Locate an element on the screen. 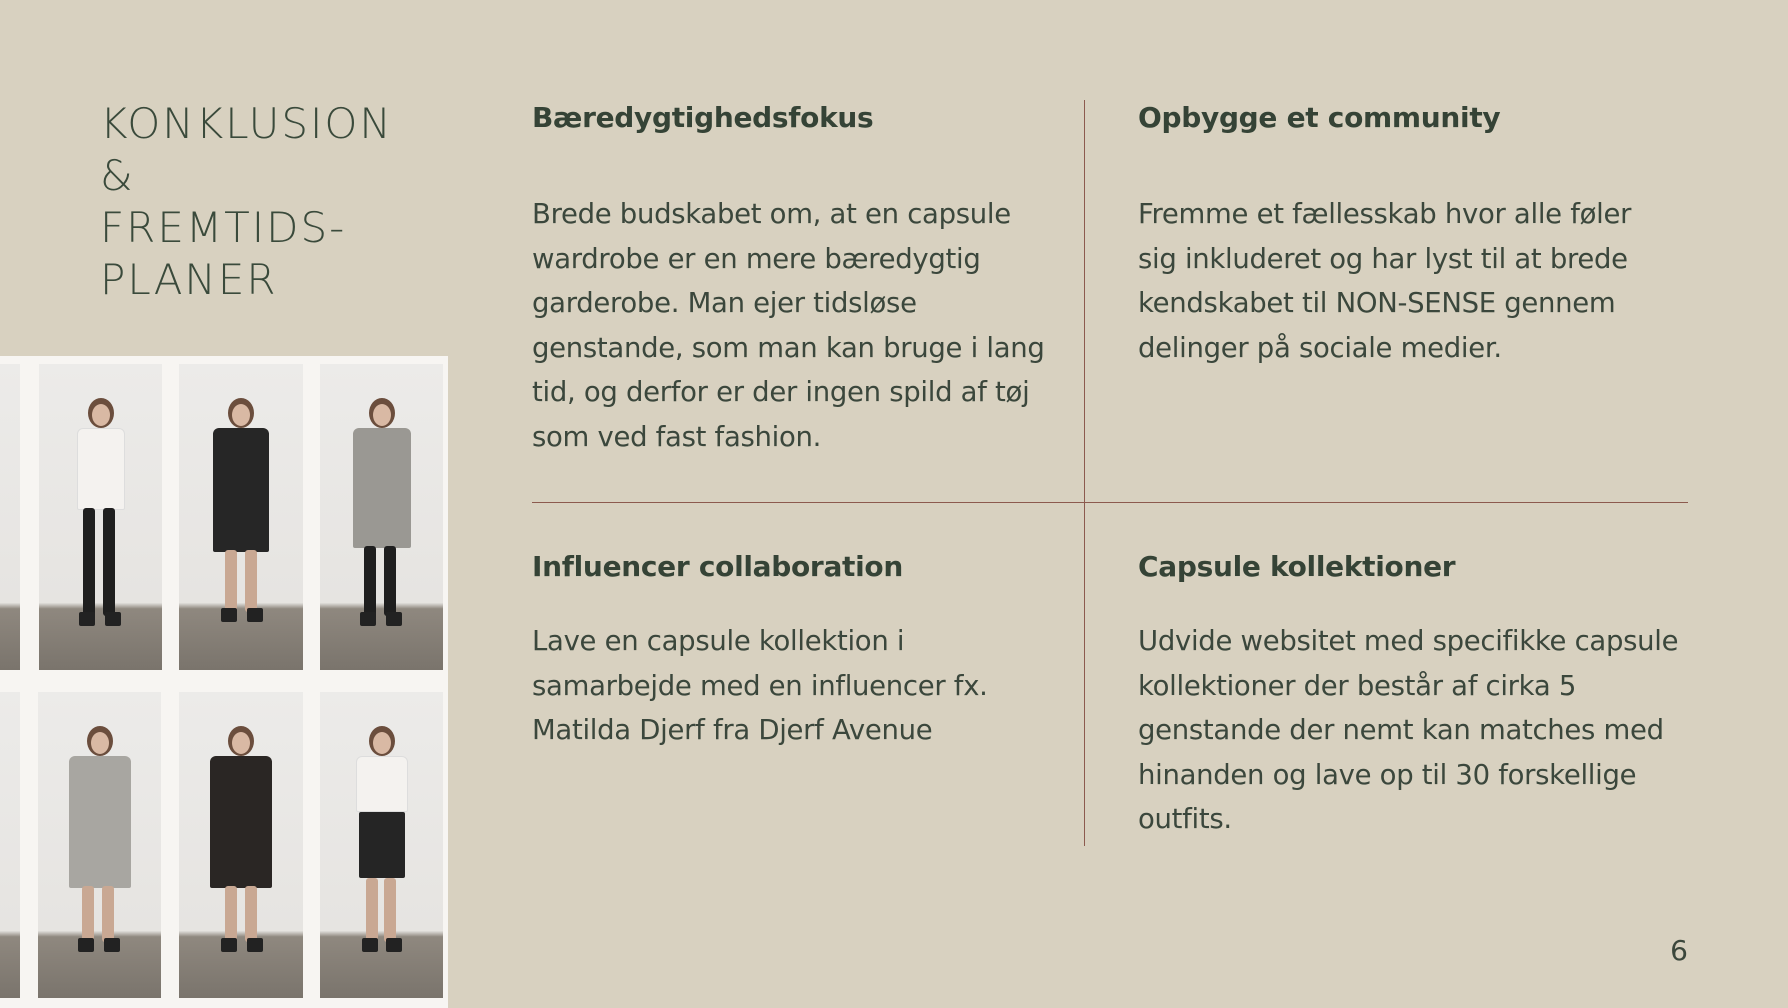 The image size is (1788, 1008). section-heading: Influencer collaboration is located at coordinates (717, 566).